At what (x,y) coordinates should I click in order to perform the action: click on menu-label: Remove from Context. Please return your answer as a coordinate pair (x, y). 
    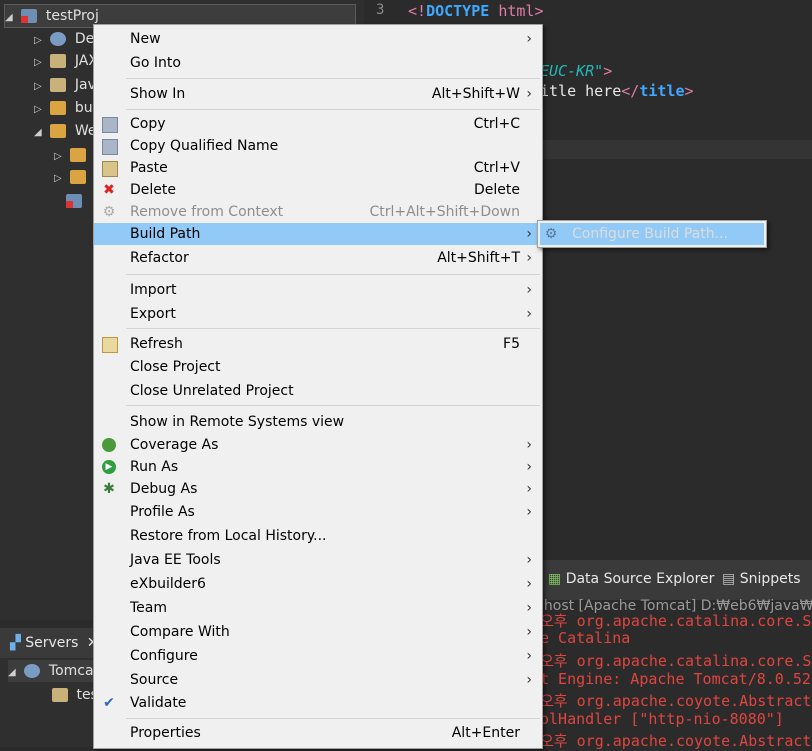
    Looking at the image, I should click on (207, 212).